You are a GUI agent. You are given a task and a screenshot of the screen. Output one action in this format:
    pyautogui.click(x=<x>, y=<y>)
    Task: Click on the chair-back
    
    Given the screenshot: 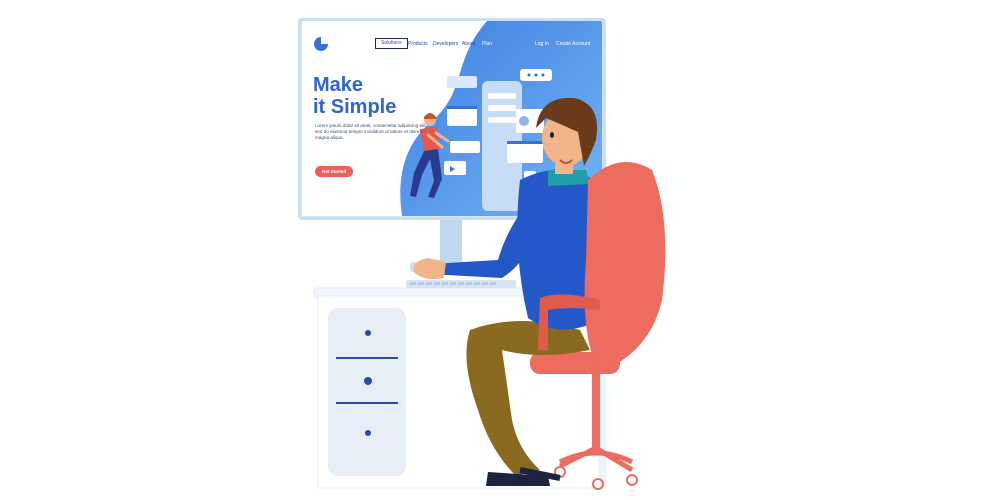 What is the action you would take?
    pyautogui.click(x=625, y=267)
    